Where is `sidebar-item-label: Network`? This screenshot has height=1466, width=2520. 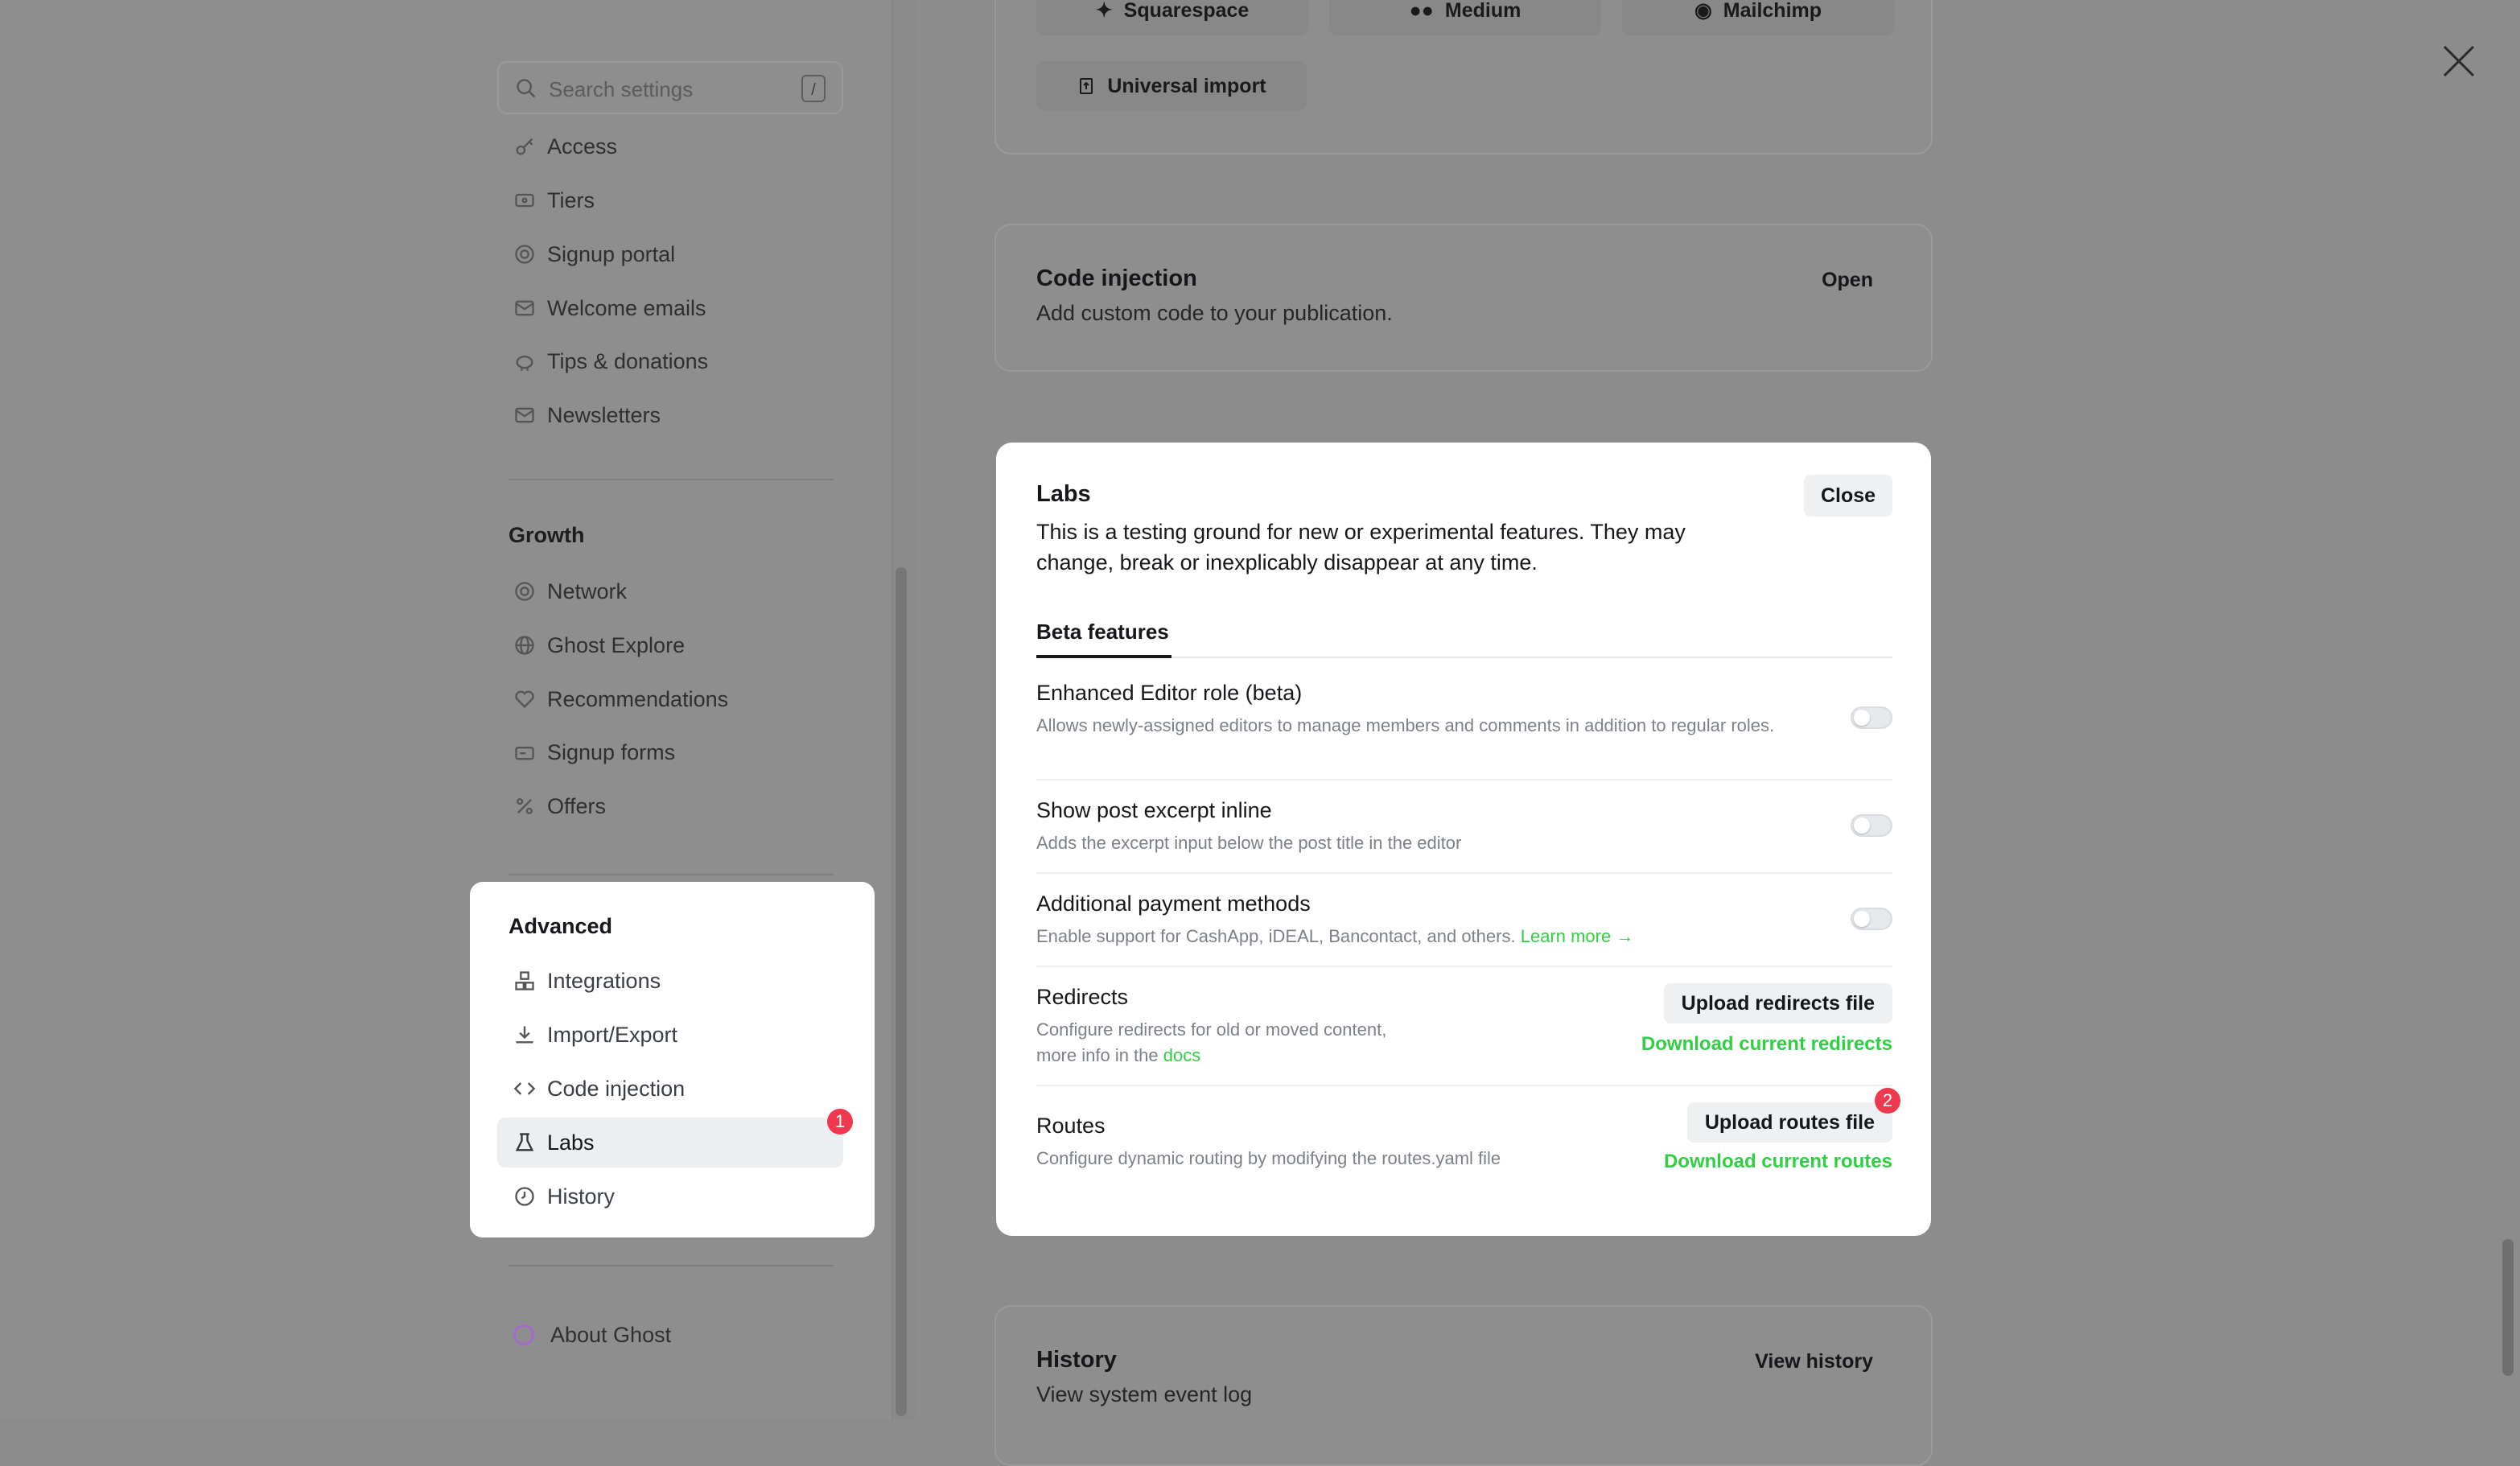
sidebar-item-label: Network is located at coordinates (587, 591).